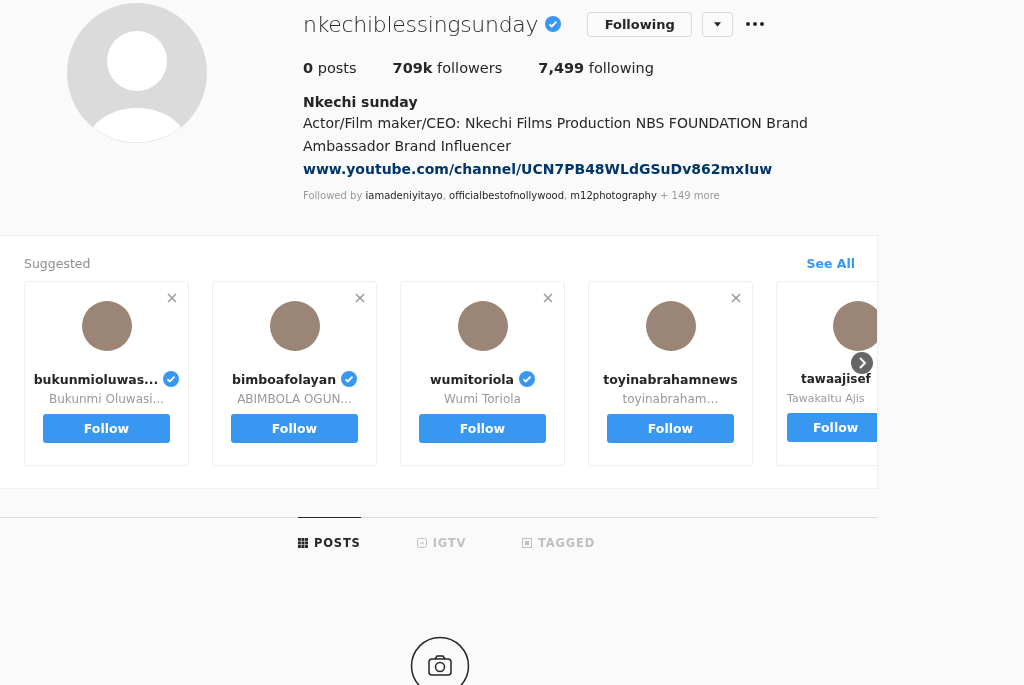 The width and height of the screenshot is (1024, 685). I want to click on full-name: Nkechi sunday, so click(361, 102).